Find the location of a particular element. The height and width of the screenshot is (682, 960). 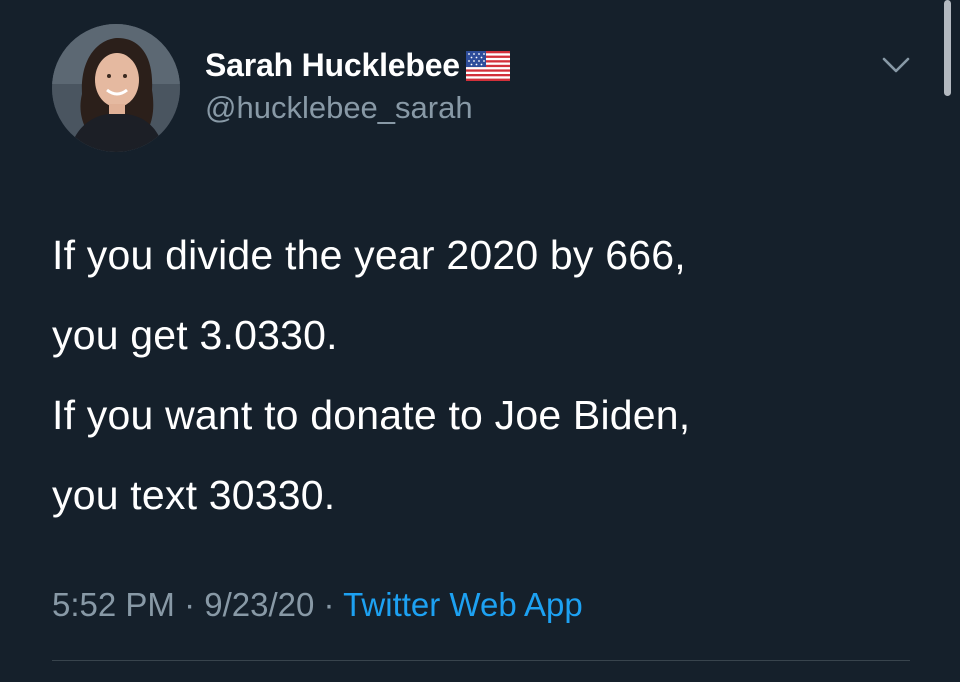

tweet-text-line: If you divide the year 2020 by 666, is located at coordinates (369, 255).